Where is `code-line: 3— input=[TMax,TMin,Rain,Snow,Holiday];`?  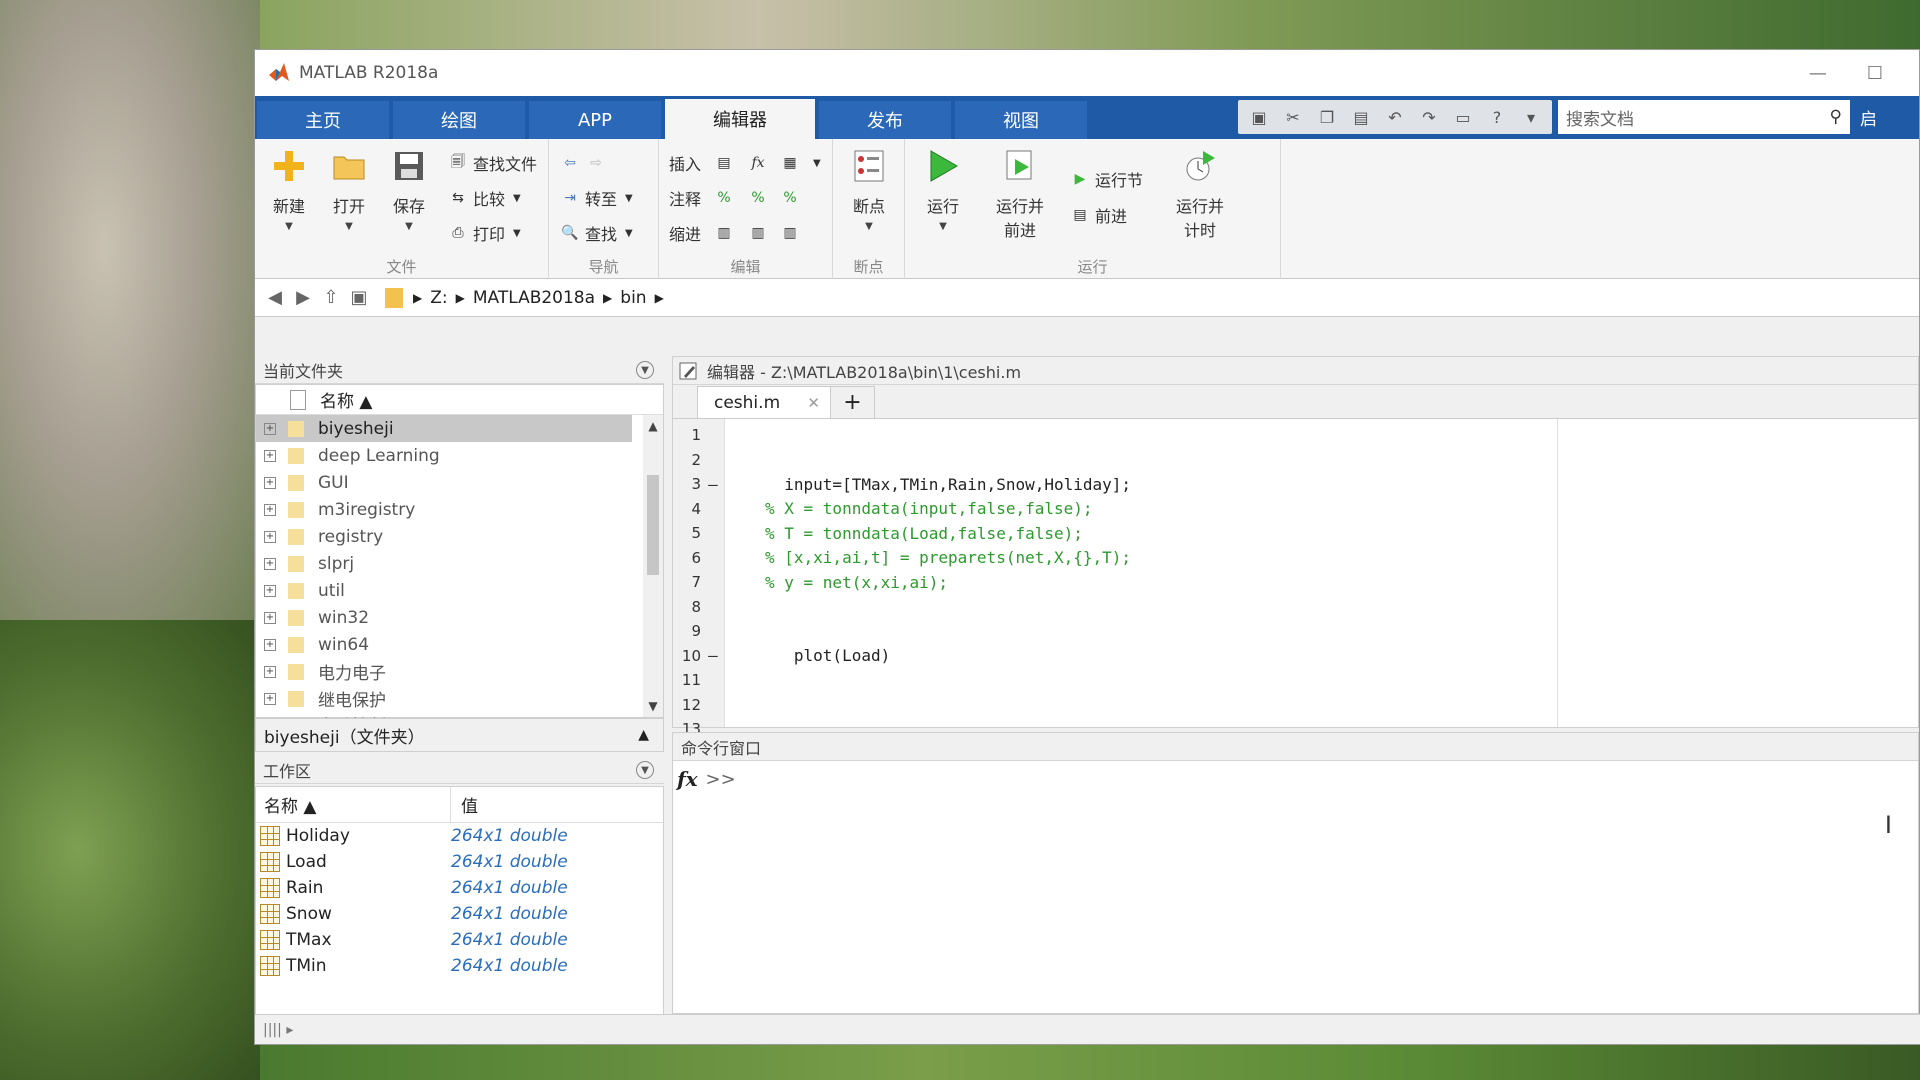
code-line: 3— input=[TMax,TMin,Rain,Snow,Holiday]; is located at coordinates (1295, 484).